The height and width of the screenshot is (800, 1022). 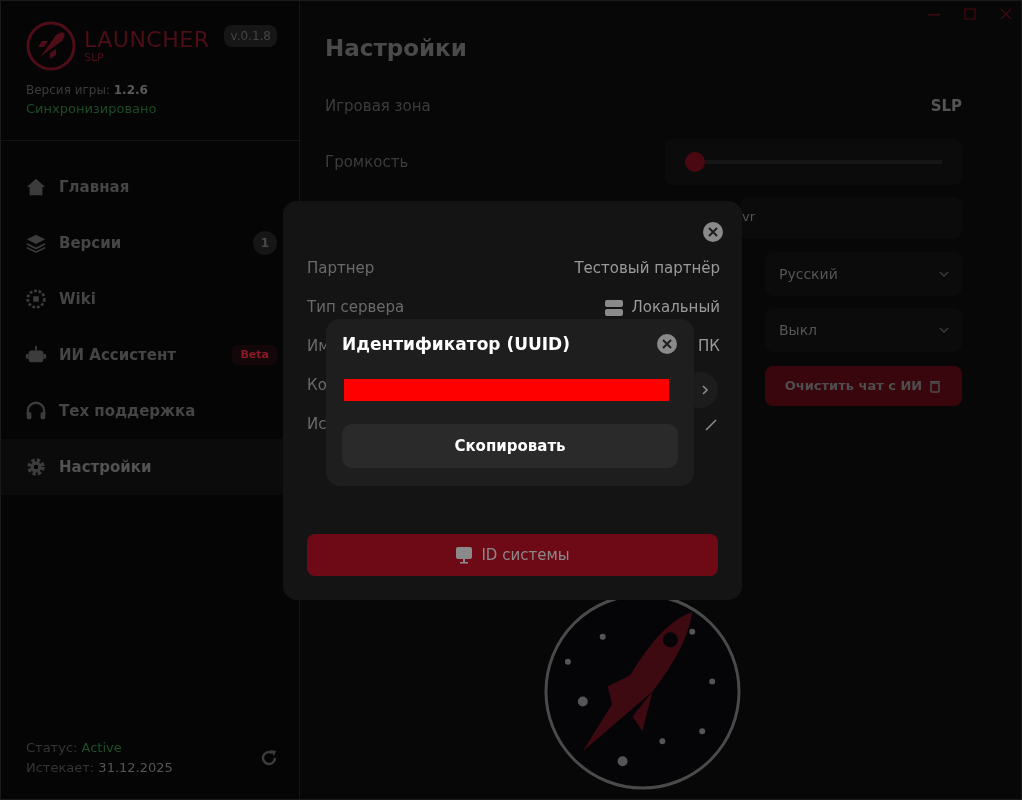 What do you see at coordinates (36, 411) in the screenshot?
I see `headphones-icon` at bounding box center [36, 411].